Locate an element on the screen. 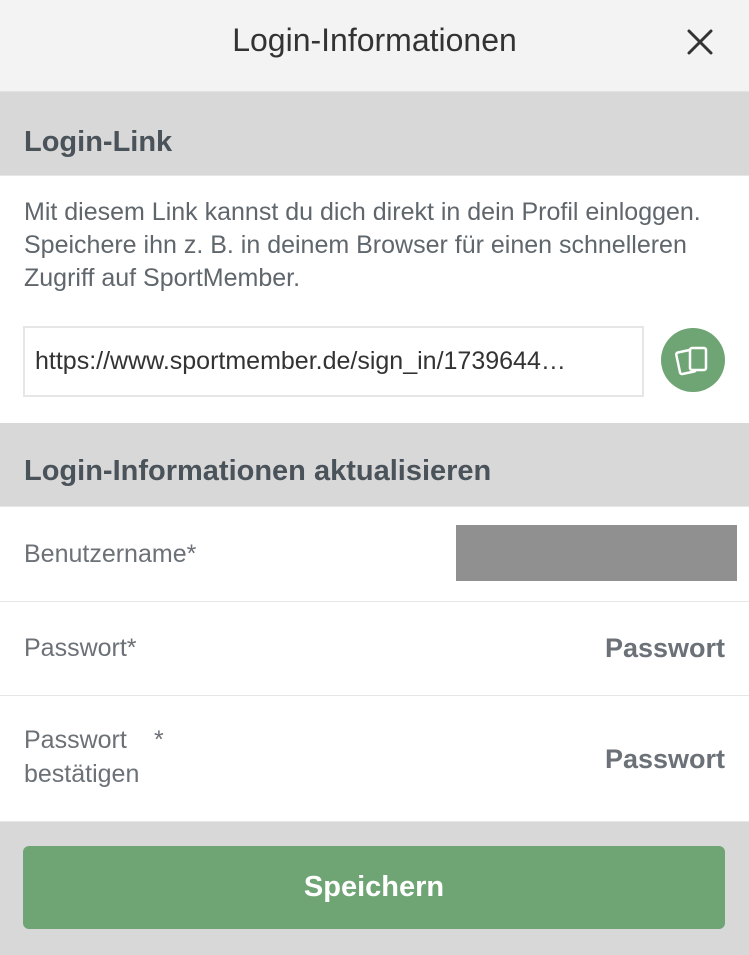 This screenshot has height=955, width=749. update-section-header: Login-Informationen aktualisieren is located at coordinates (374, 465).